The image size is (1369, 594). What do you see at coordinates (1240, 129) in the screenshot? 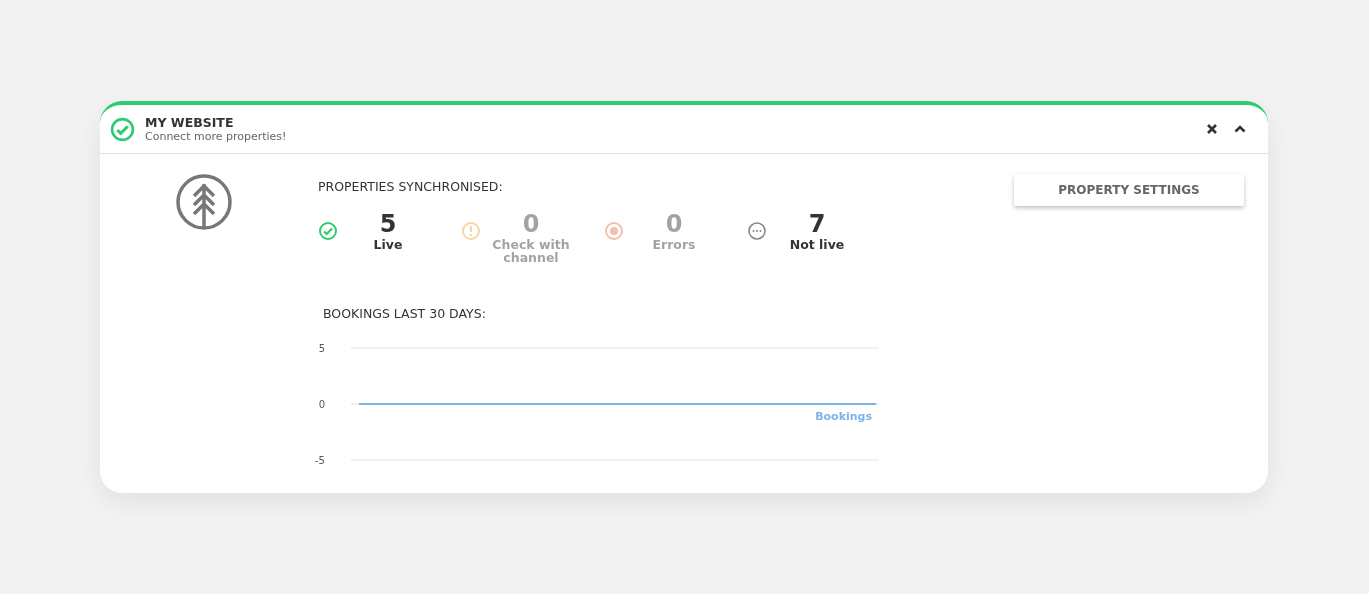
I see `collapse-icon` at bounding box center [1240, 129].